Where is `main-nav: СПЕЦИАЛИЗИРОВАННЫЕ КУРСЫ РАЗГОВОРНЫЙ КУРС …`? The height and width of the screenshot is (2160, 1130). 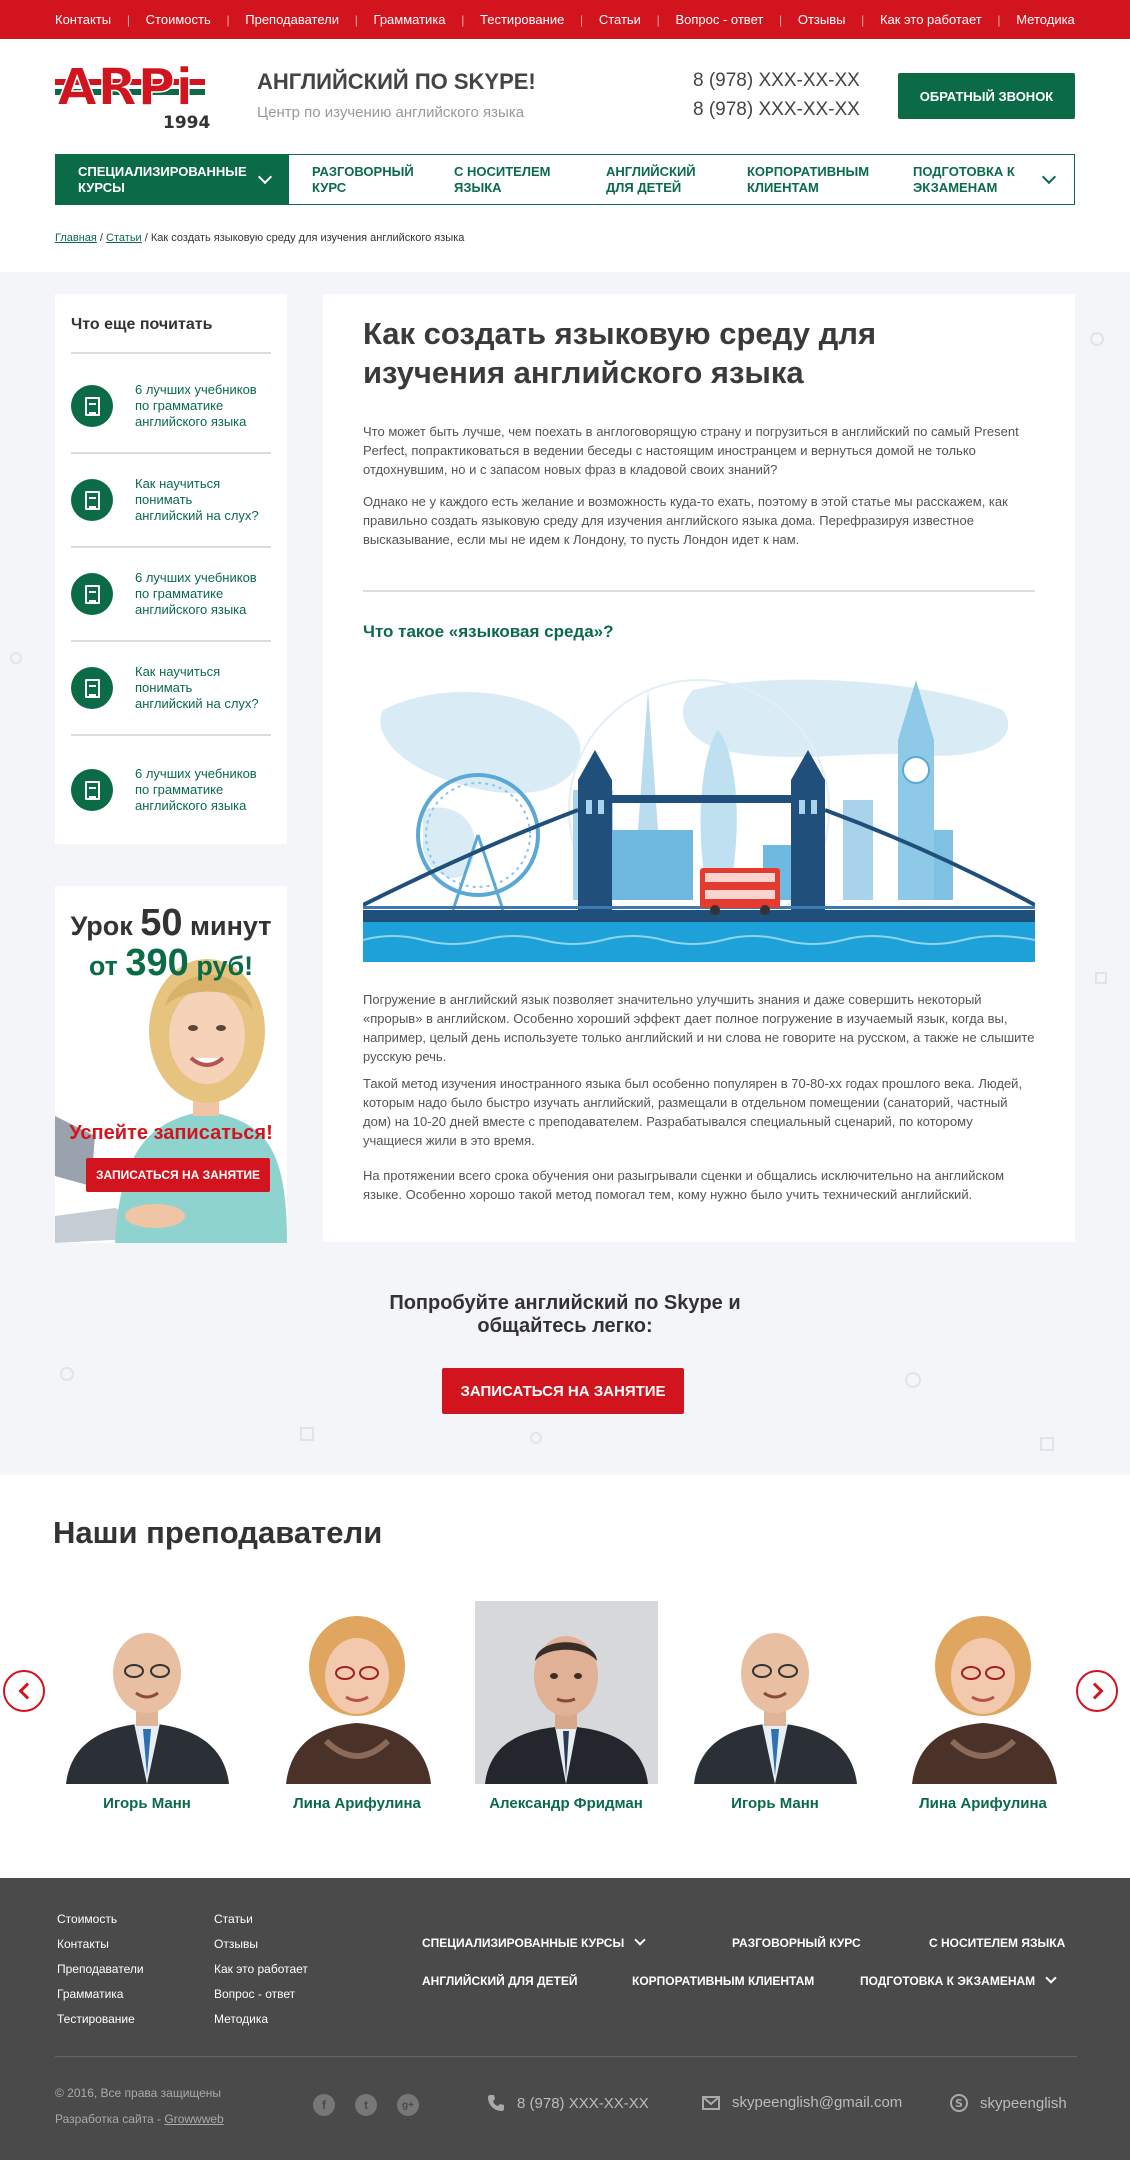
main-nav: СПЕЦИАЛИЗИРОВАННЫЕ КУРСЫ РАЗГОВОРНЫЙ КУРС … is located at coordinates (565, 179).